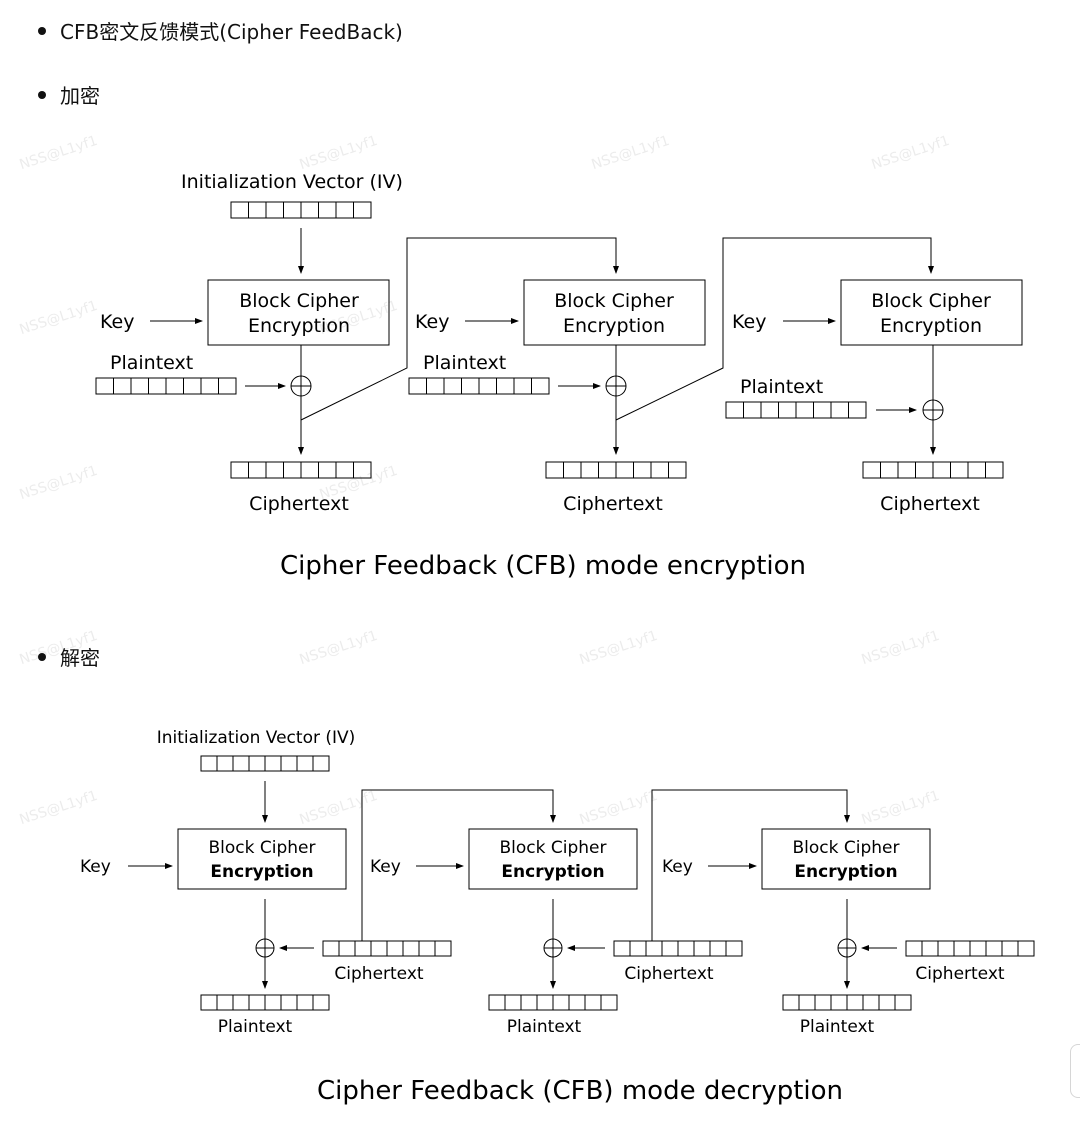 The width and height of the screenshot is (1080, 1127). What do you see at coordinates (256, 738) in the screenshot?
I see `iv-label: Initialization Vector (IV)` at bounding box center [256, 738].